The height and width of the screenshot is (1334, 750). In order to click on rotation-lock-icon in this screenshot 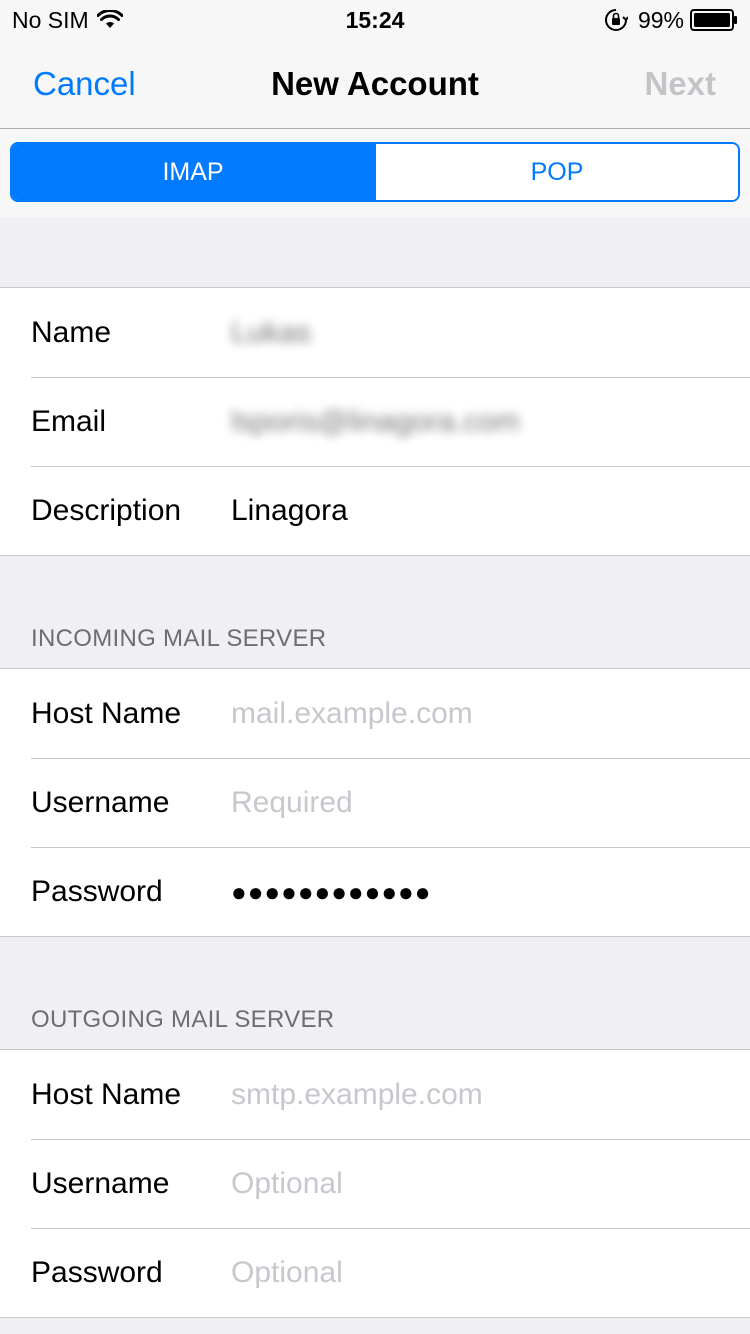, I will do `click(616, 20)`.